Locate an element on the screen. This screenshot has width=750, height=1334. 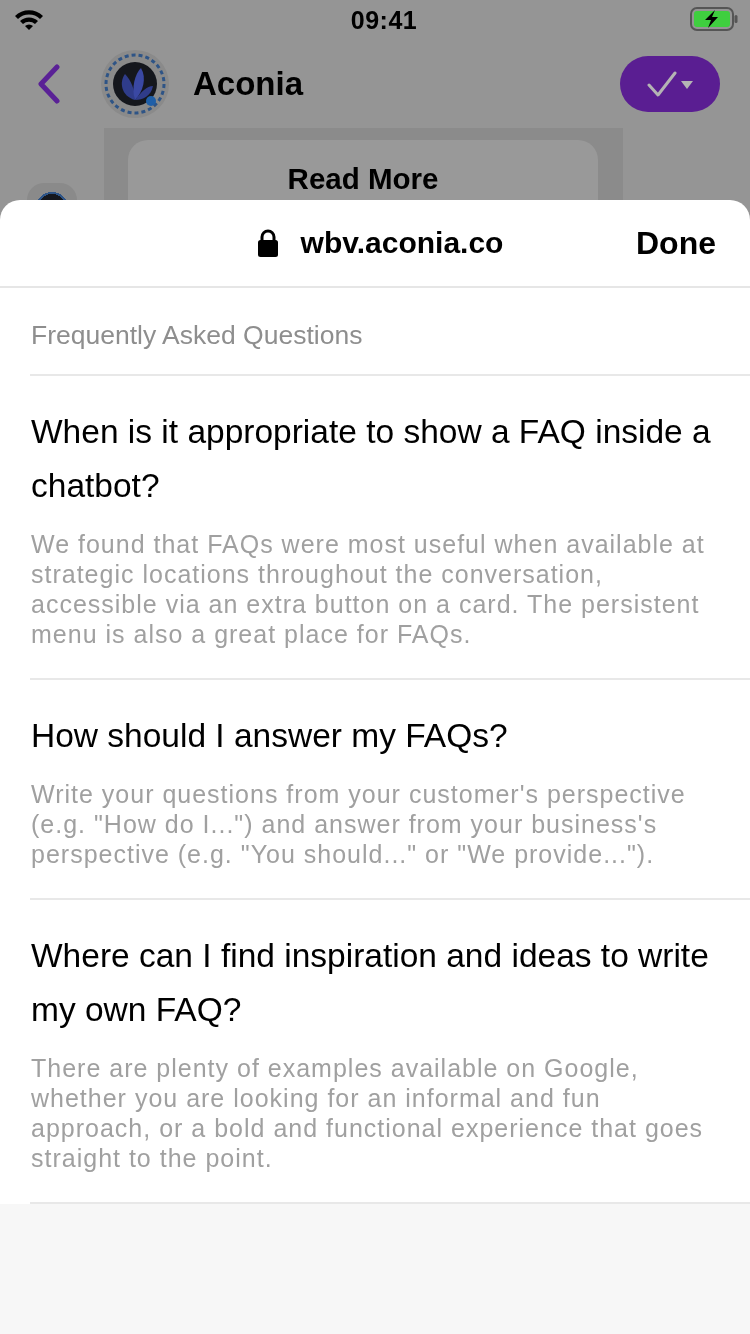
battery-charging-icon is located at coordinates (714, 19).